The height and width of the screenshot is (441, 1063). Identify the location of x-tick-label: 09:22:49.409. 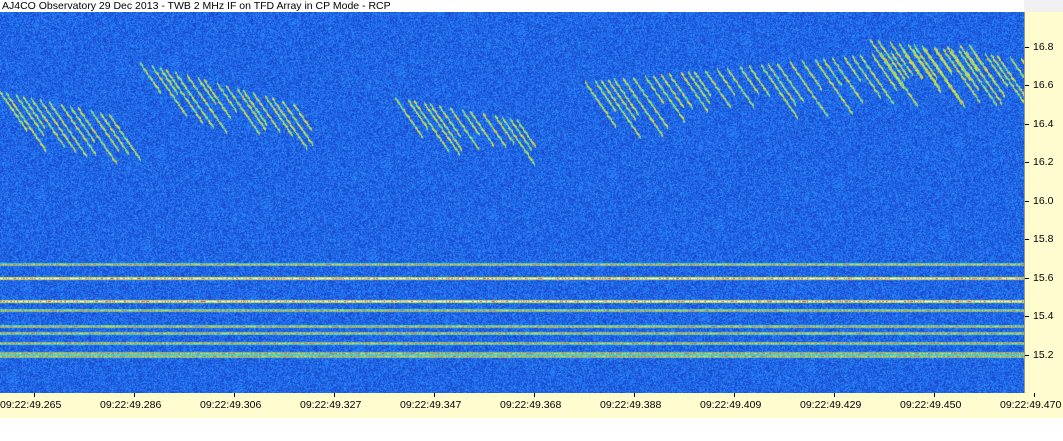
(731, 405).